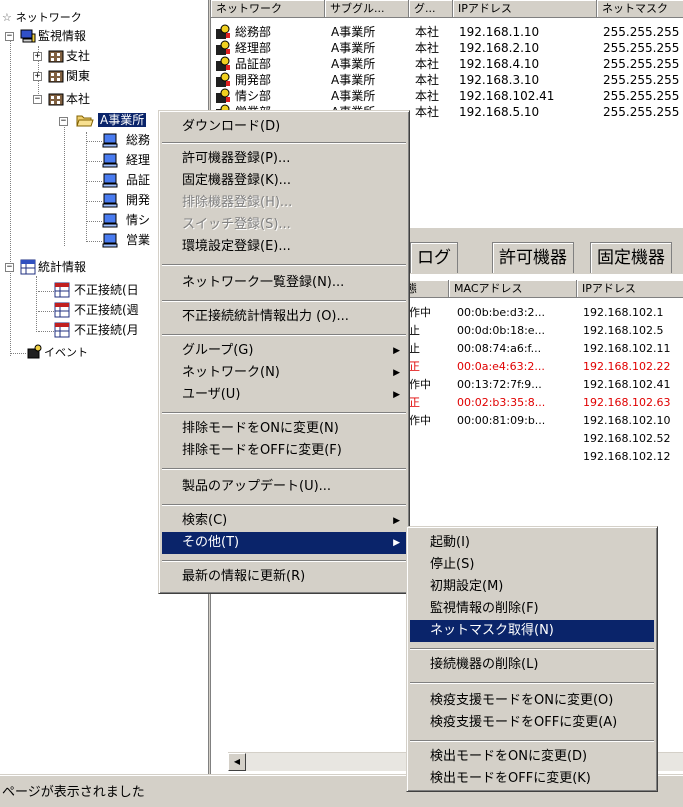  I want to click on menu-item-download: ダウンロード(D), so click(284, 127).